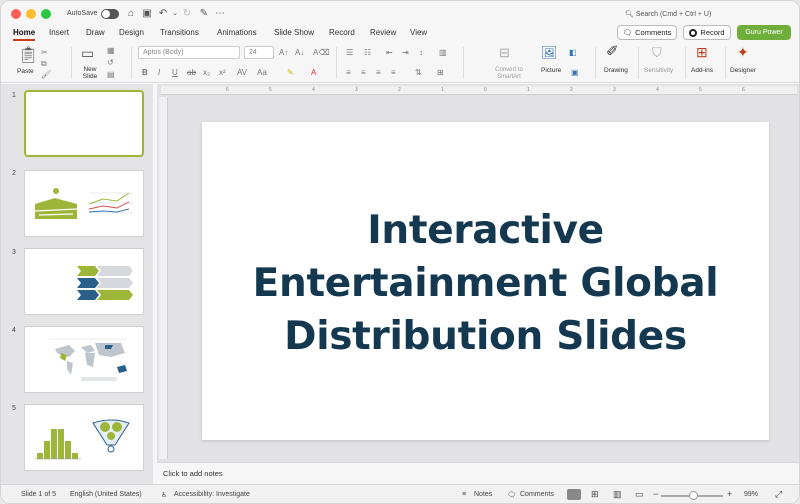  What do you see at coordinates (175, 73) in the screenshot?
I see `underline-icon: U` at bounding box center [175, 73].